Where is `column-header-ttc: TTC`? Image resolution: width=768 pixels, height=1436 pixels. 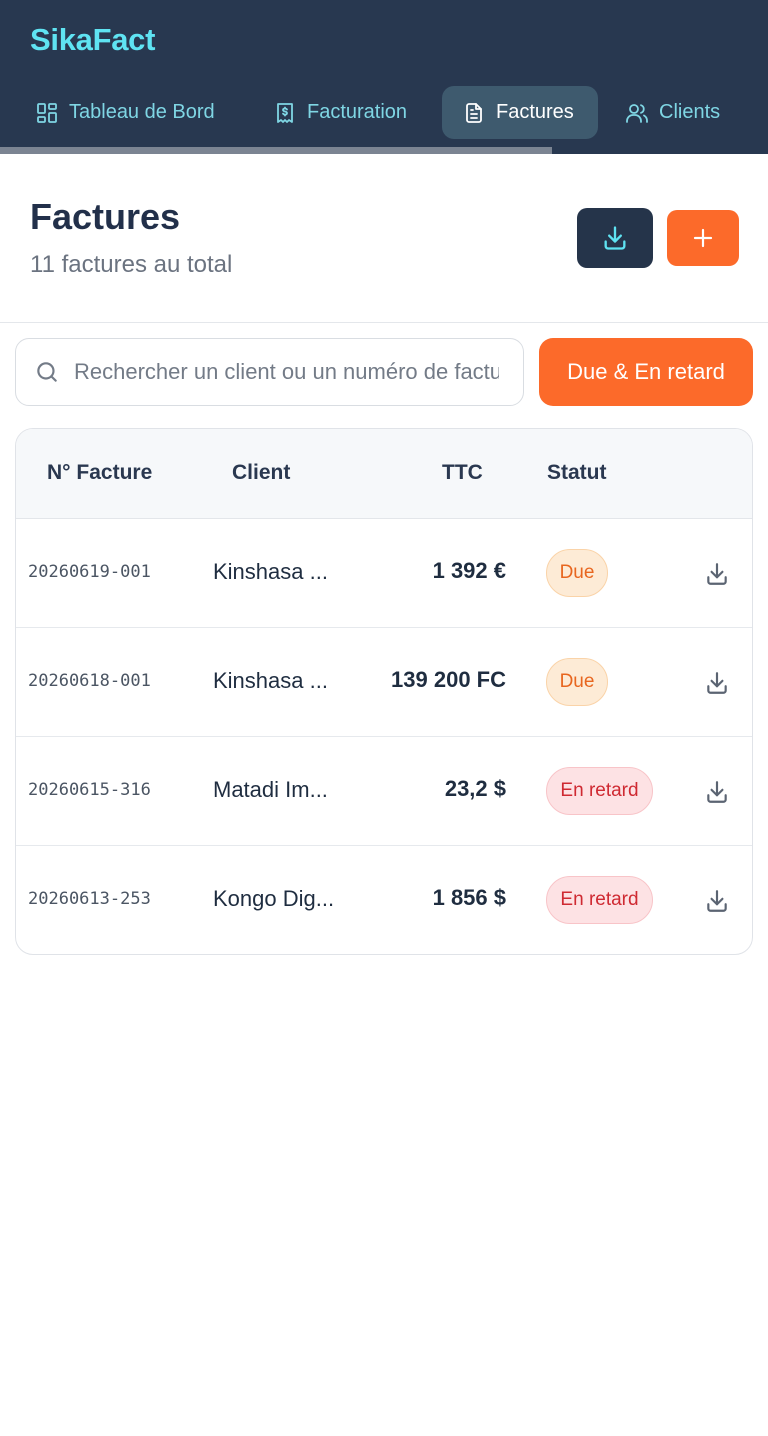 column-header-ttc: TTC is located at coordinates (462, 473).